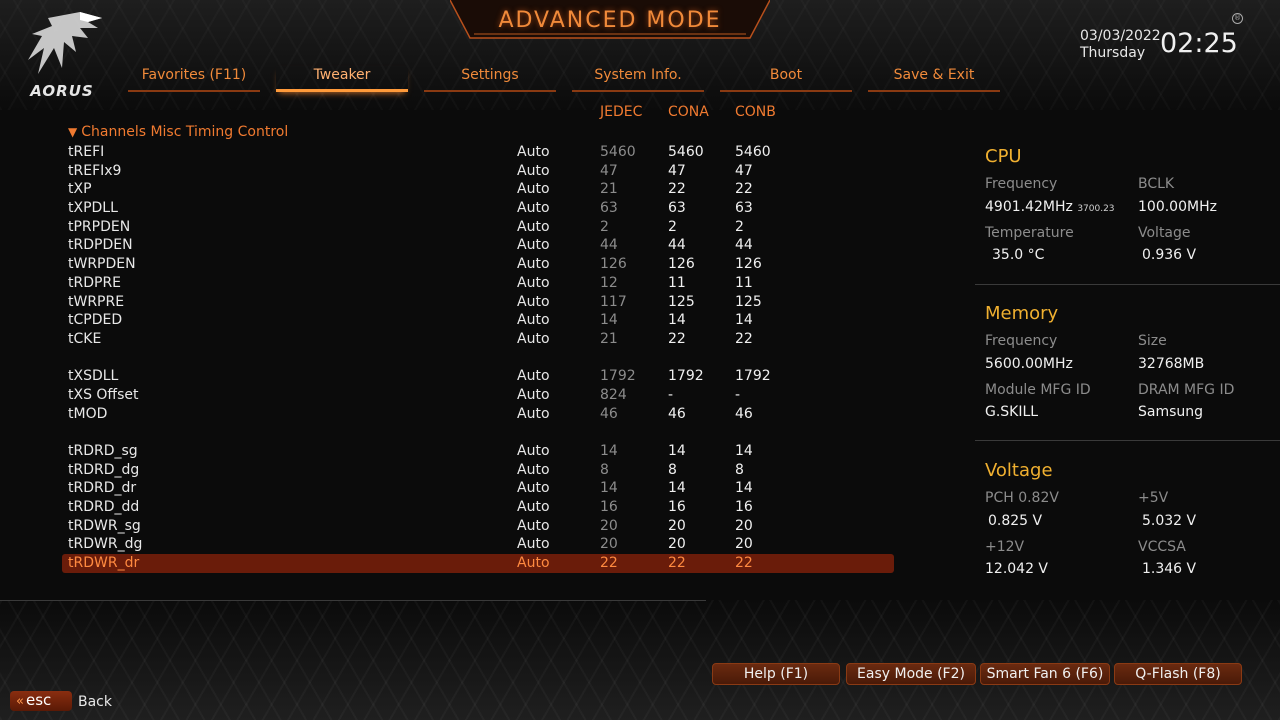 The image size is (1280, 720). I want to click on timing-row: tCKE Auto 21 22 22, so click(478, 339).